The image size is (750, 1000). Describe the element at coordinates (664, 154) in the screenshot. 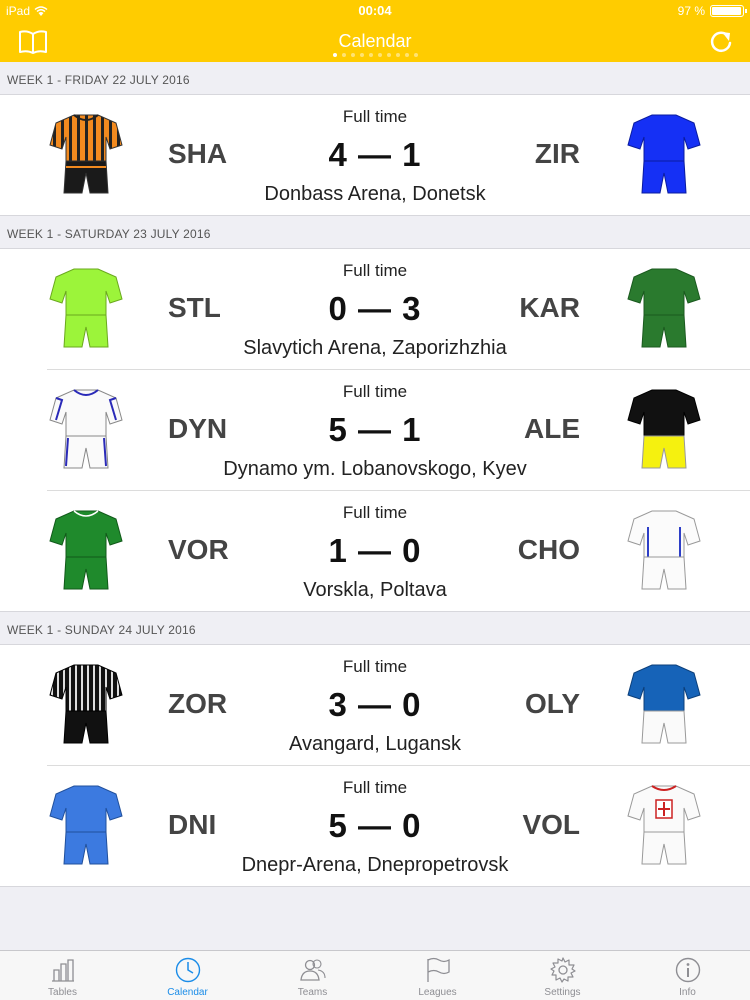

I see `zirka-kit-icon` at that location.